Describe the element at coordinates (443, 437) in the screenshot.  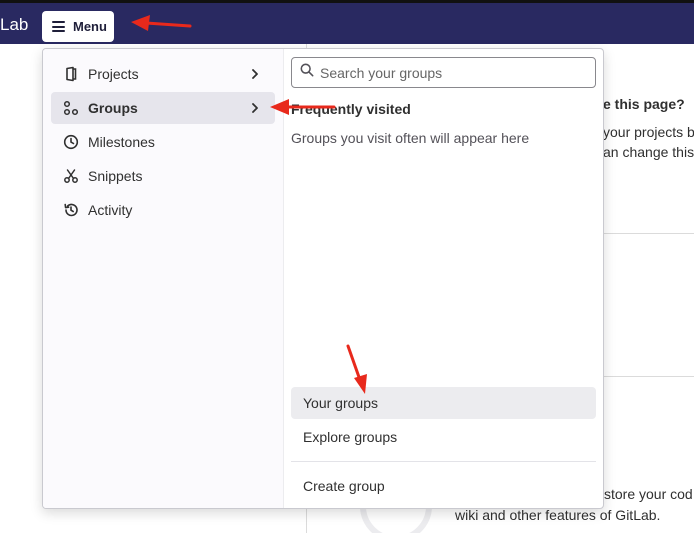
I see `explore-groups-link: Explore groups` at that location.